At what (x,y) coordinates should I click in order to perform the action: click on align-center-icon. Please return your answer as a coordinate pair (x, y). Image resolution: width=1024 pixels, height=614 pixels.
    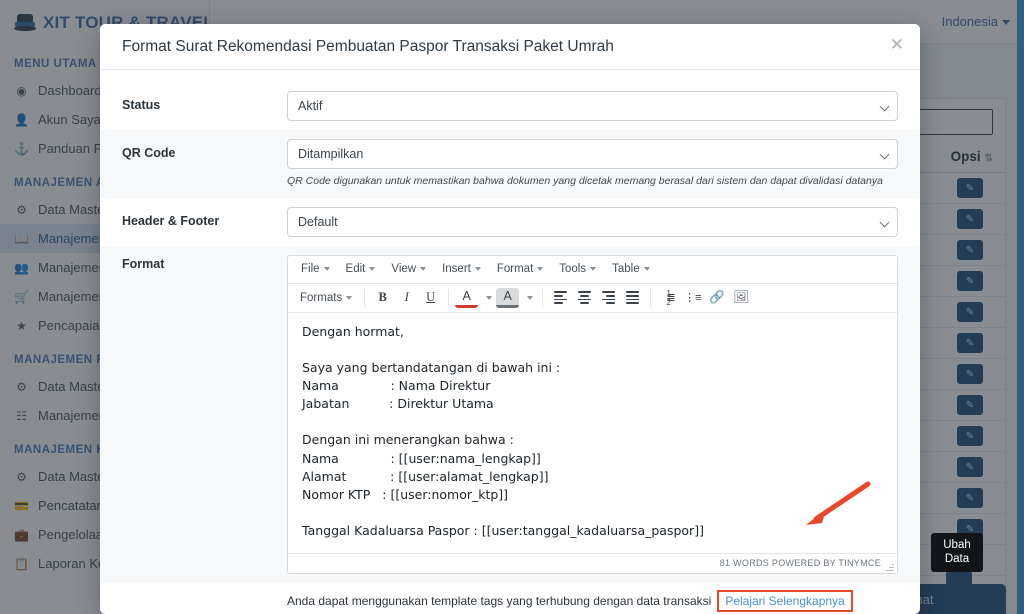
    Looking at the image, I should click on (584, 298).